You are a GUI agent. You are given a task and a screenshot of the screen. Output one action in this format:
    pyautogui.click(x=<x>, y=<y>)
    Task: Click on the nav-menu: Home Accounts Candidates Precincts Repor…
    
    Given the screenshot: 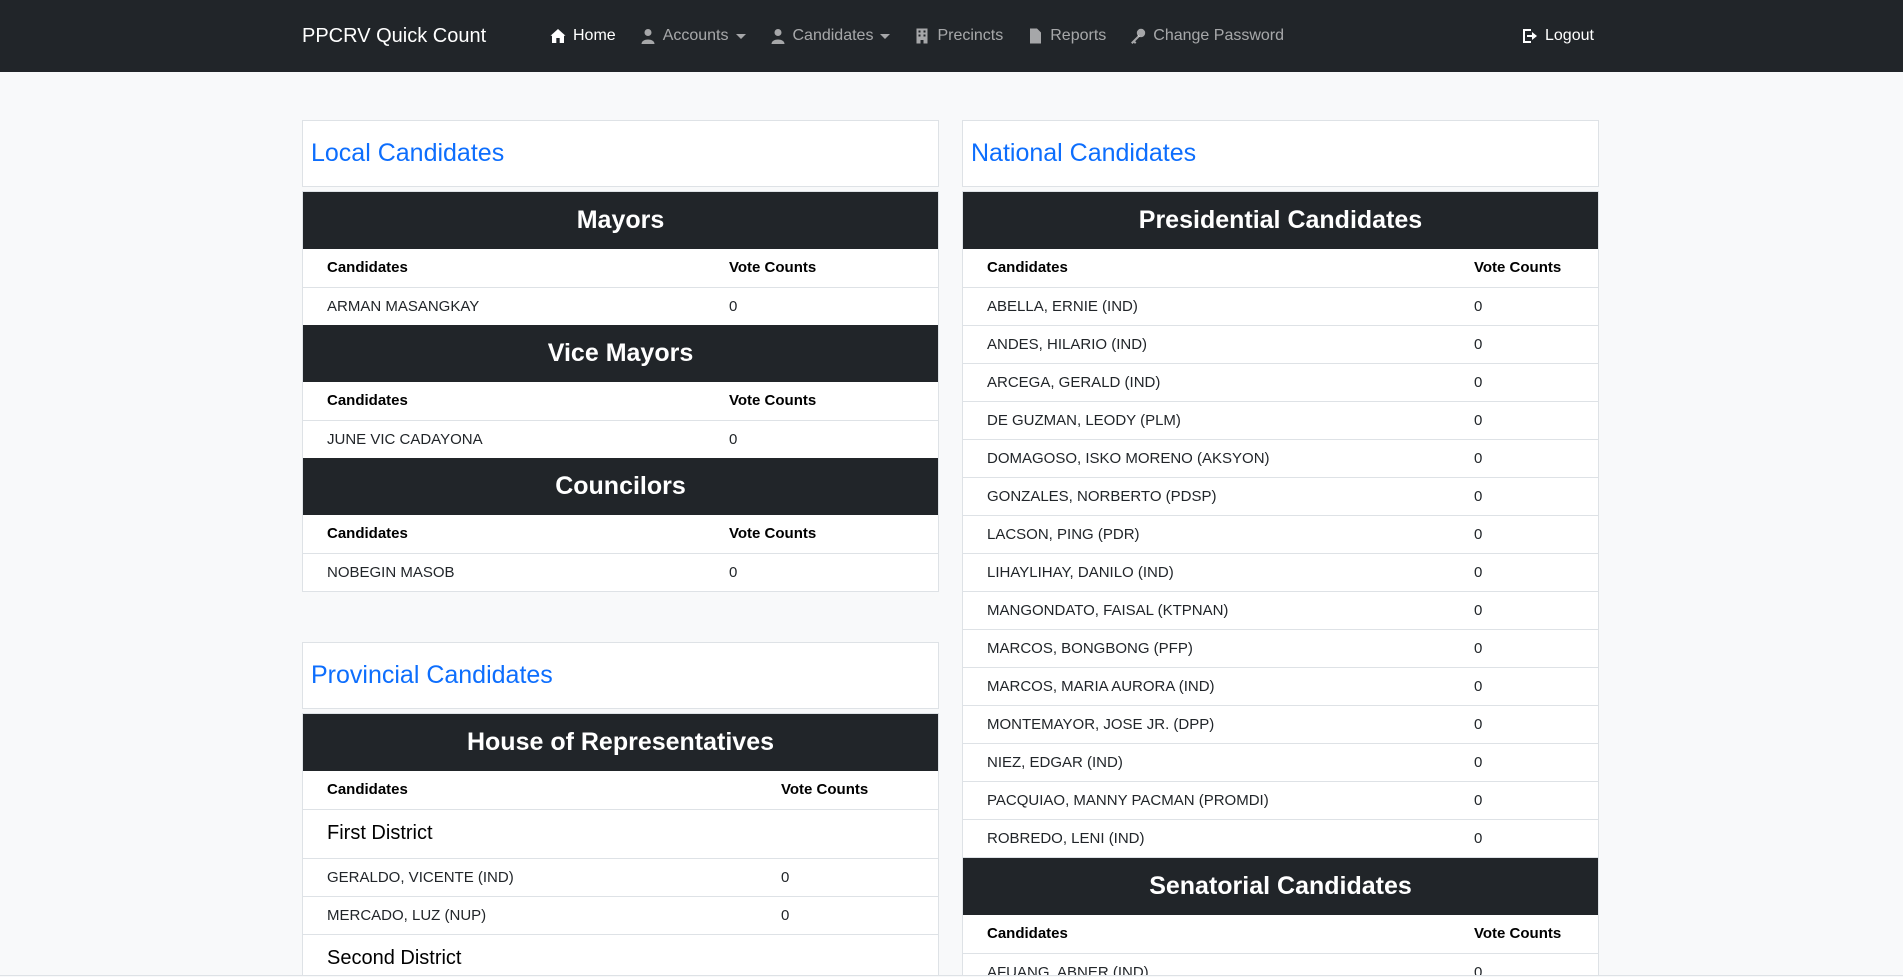 What is the action you would take?
    pyautogui.click(x=929, y=36)
    